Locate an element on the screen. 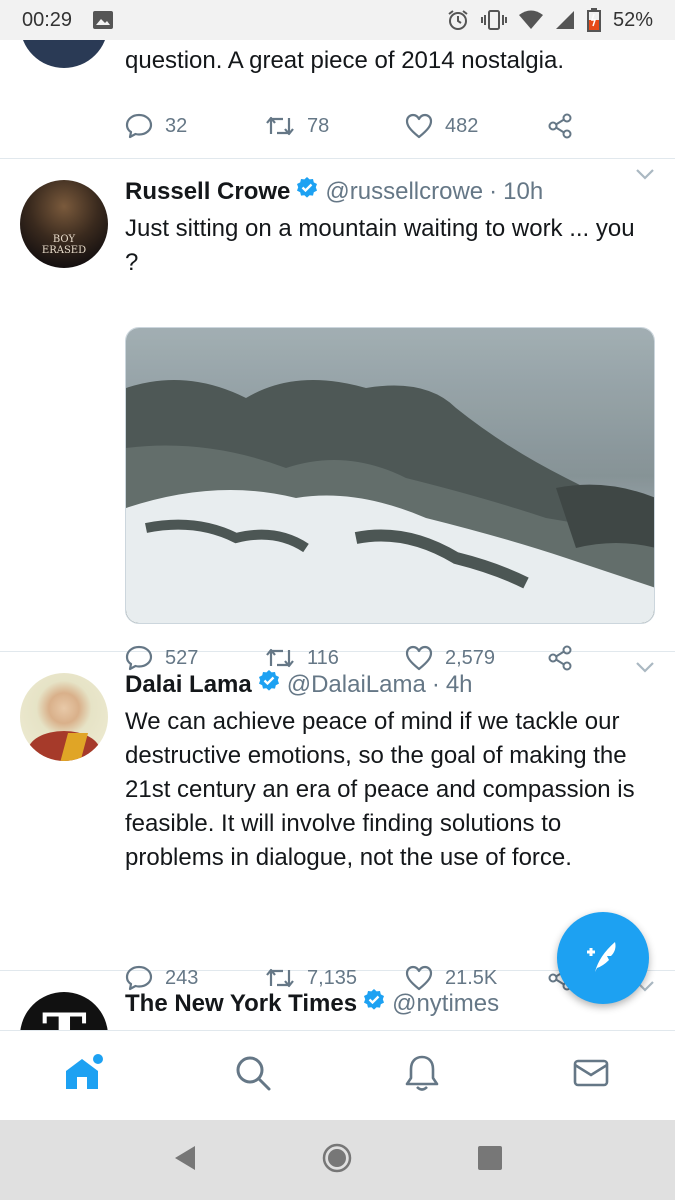 The height and width of the screenshot is (1200, 675). author-handle: @nytimes is located at coordinates (445, 1004).